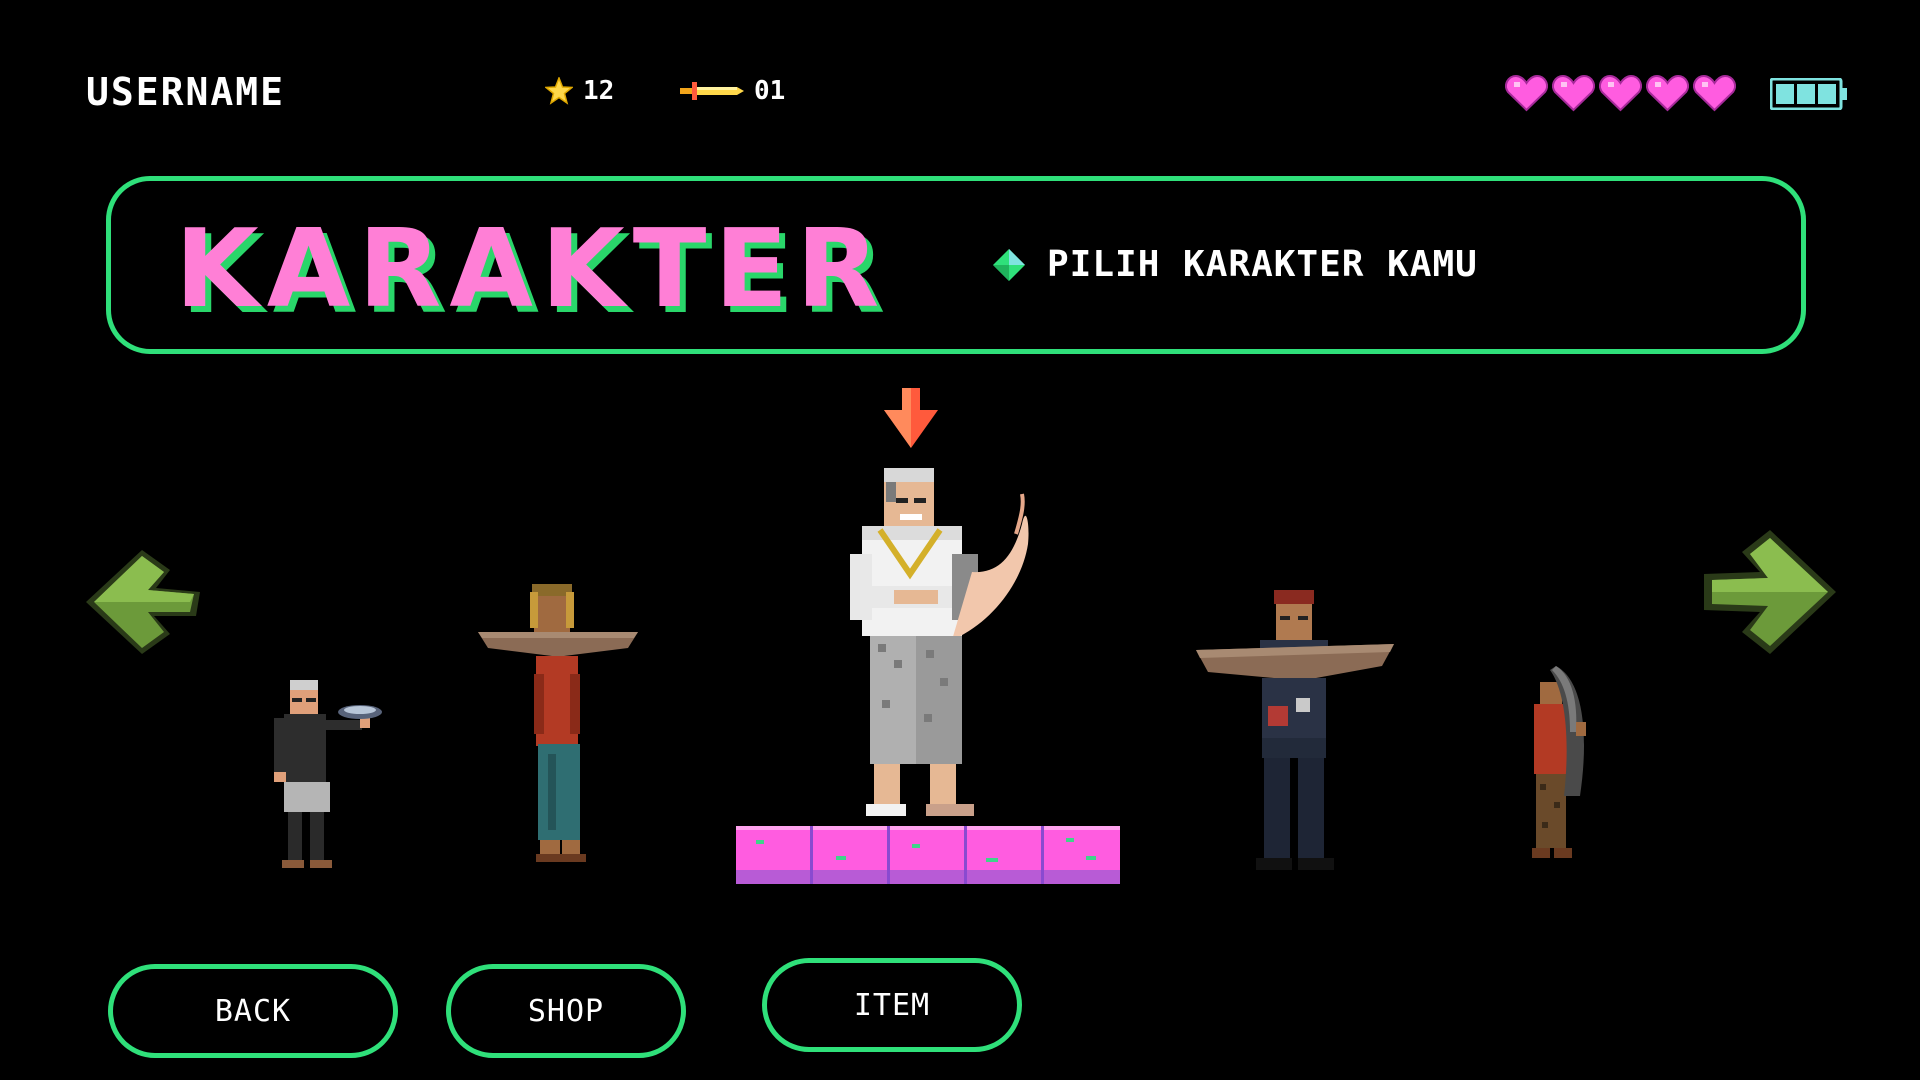 This screenshot has height=1080, width=1920. Describe the element at coordinates (1808, 94) in the screenshot. I see `battery-icon` at that location.